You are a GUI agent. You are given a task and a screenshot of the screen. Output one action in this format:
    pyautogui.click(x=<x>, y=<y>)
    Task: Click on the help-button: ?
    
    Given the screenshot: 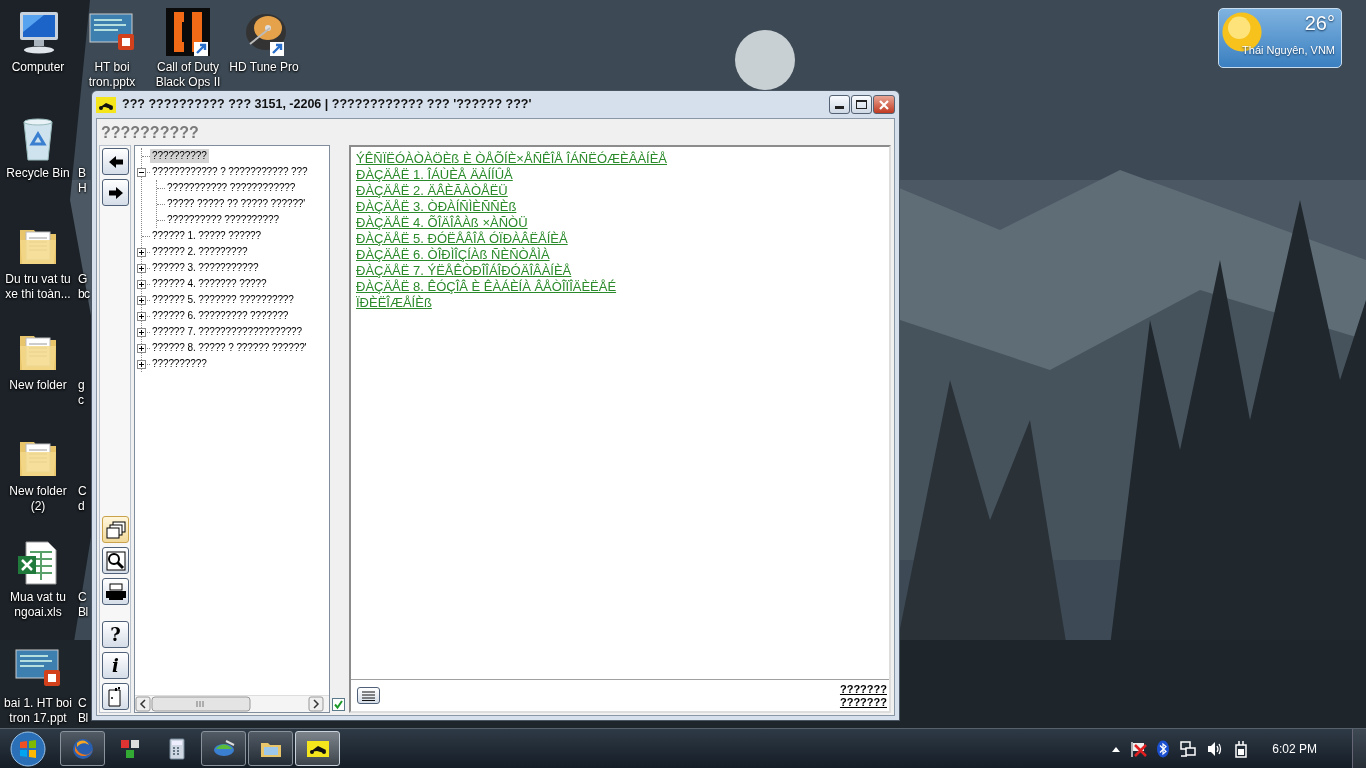 What is the action you would take?
    pyautogui.click(x=115, y=634)
    